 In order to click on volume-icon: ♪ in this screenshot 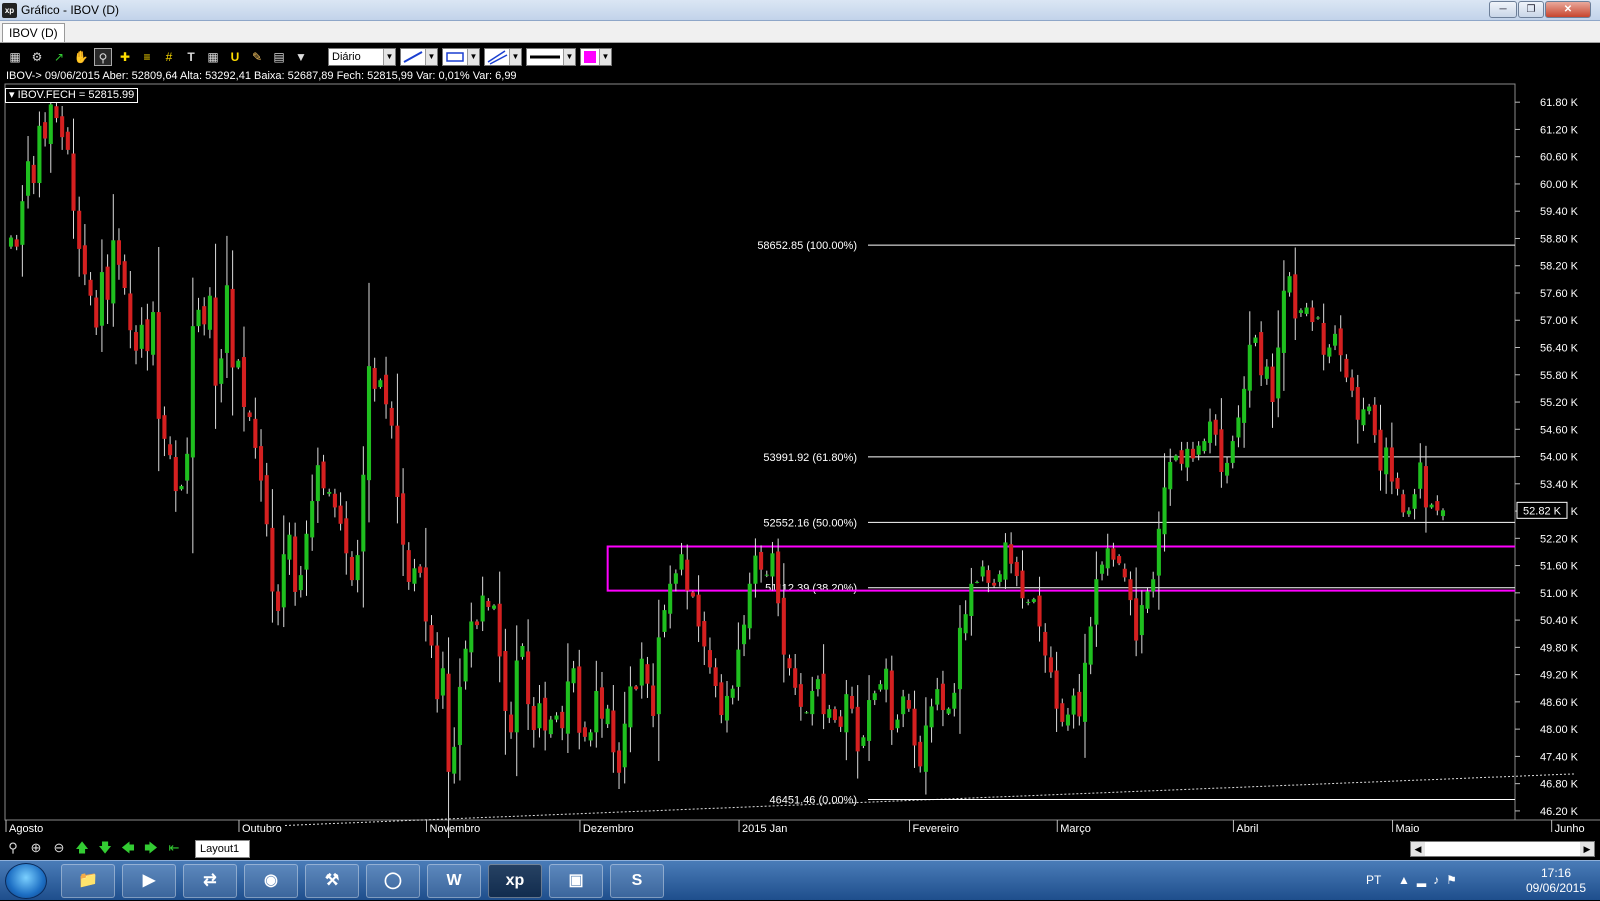, I will do `click(1439, 880)`.